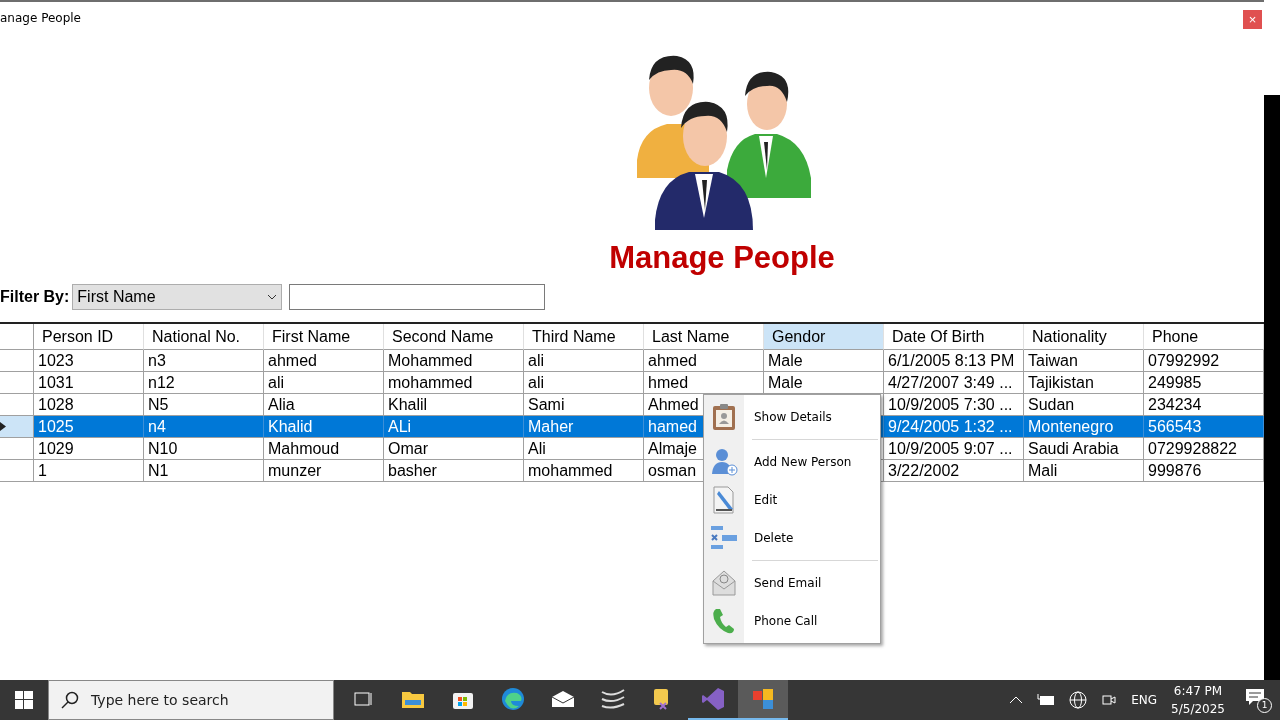 Image resolution: width=1280 pixels, height=720 pixels. I want to click on message-icon, so click(1255, 696).